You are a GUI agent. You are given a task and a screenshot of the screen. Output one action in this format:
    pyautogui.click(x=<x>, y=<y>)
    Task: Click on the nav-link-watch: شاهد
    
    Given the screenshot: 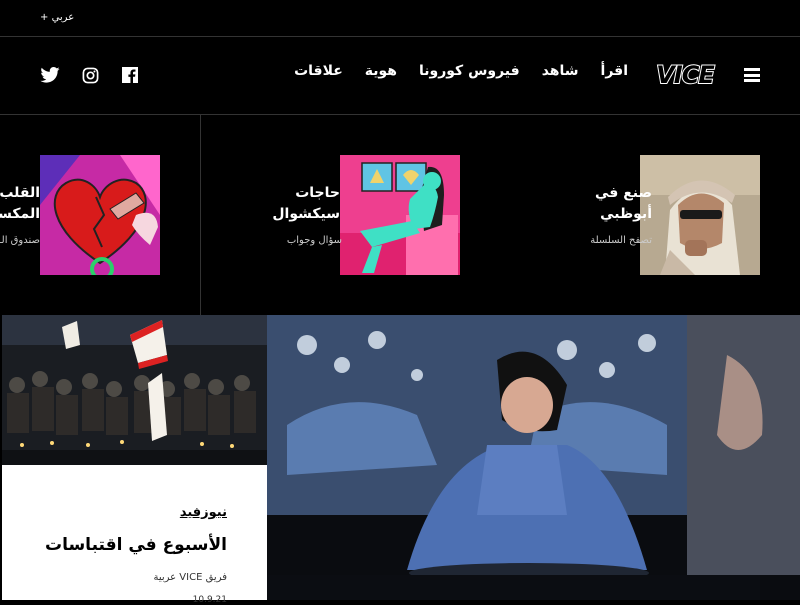 What is the action you would take?
    pyautogui.click(x=560, y=71)
    